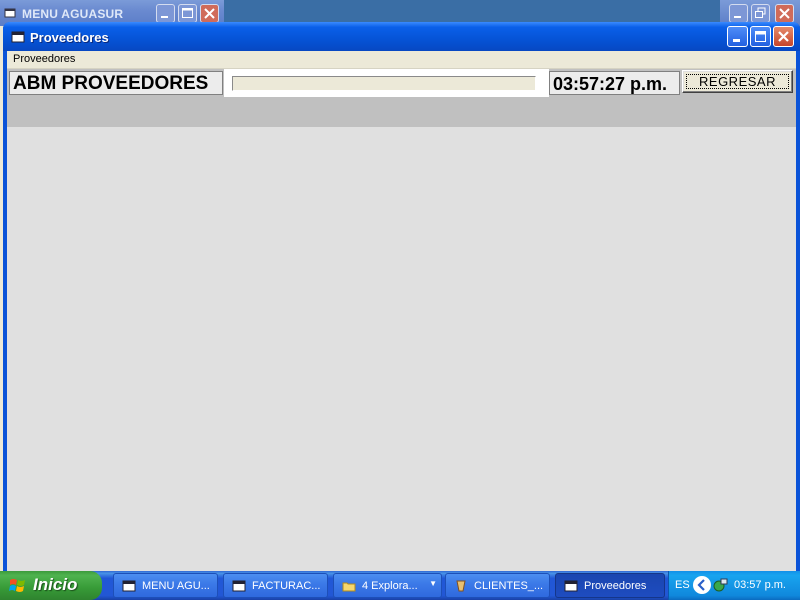 This screenshot has width=800, height=600. Describe the element at coordinates (401, 36) in the screenshot. I see `window-titlebar: Proveedores` at that location.